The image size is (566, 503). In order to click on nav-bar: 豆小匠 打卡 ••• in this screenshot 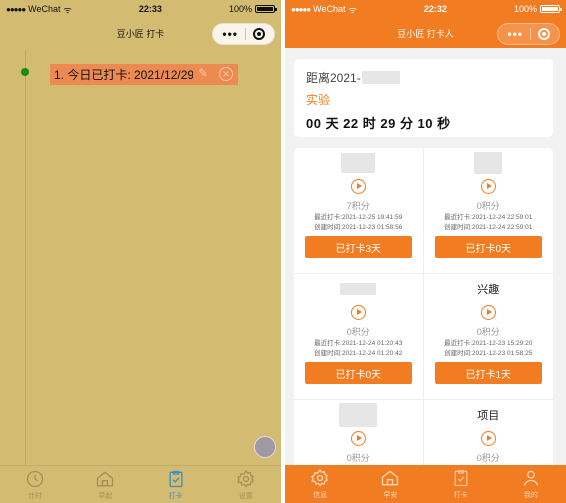, I will do `click(140, 33)`.